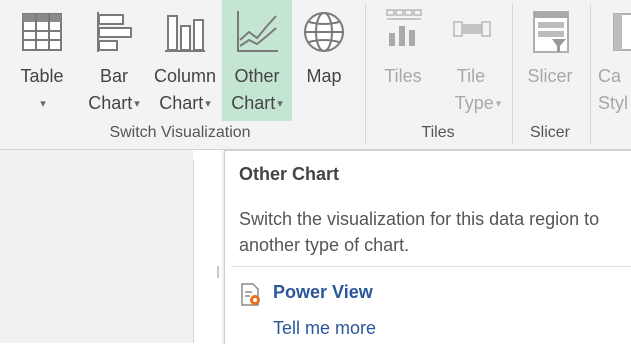 The height and width of the screenshot is (344, 631). Describe the element at coordinates (471, 32) in the screenshot. I see `tile-type-icon` at that location.